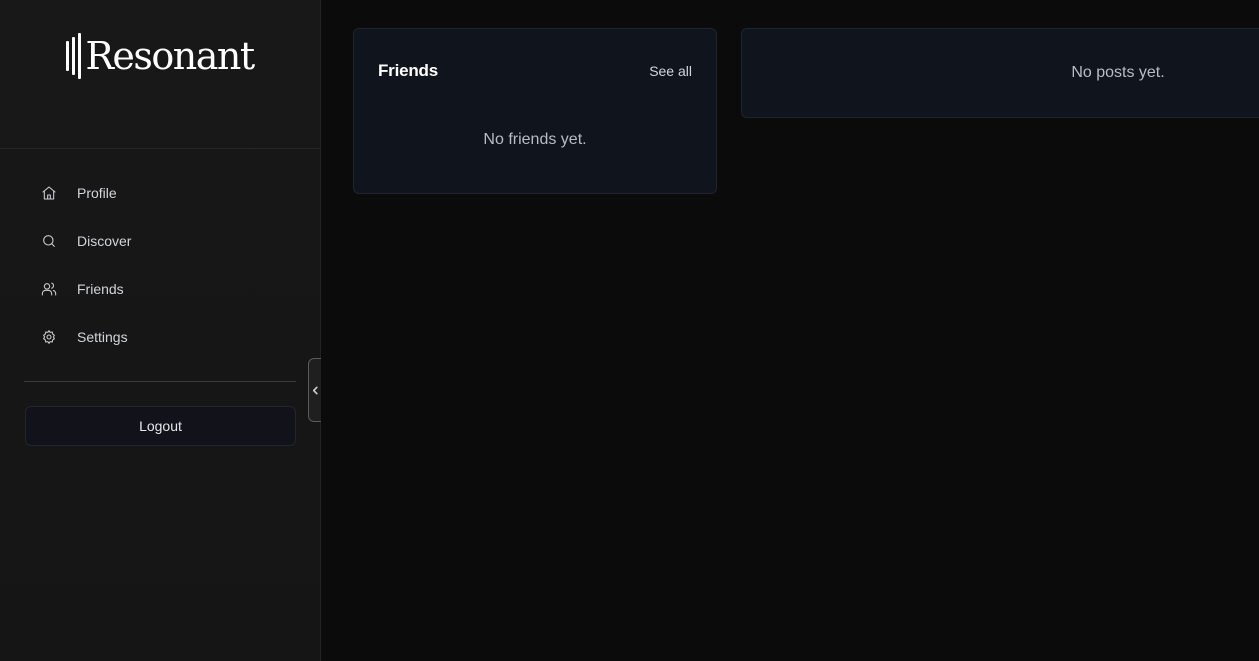 This screenshot has height=661, width=1259. Describe the element at coordinates (49, 241) in the screenshot. I see `search-icon` at that location.